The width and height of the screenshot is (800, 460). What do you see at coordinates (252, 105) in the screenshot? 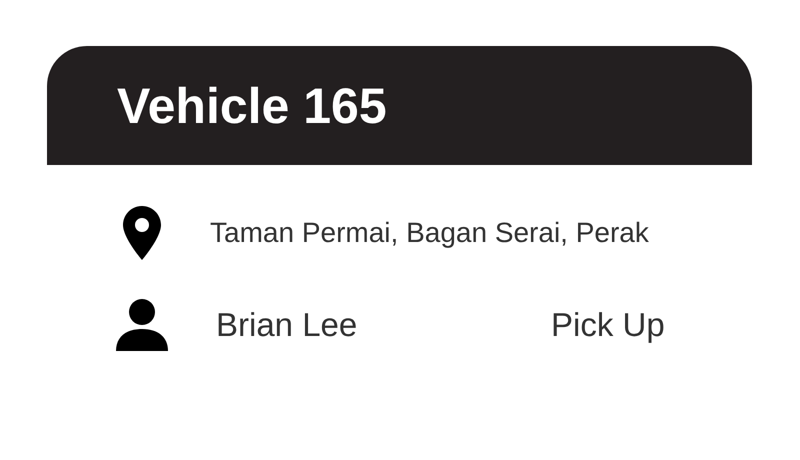
I see `vehicle-title: Vehicle 165` at bounding box center [252, 105].